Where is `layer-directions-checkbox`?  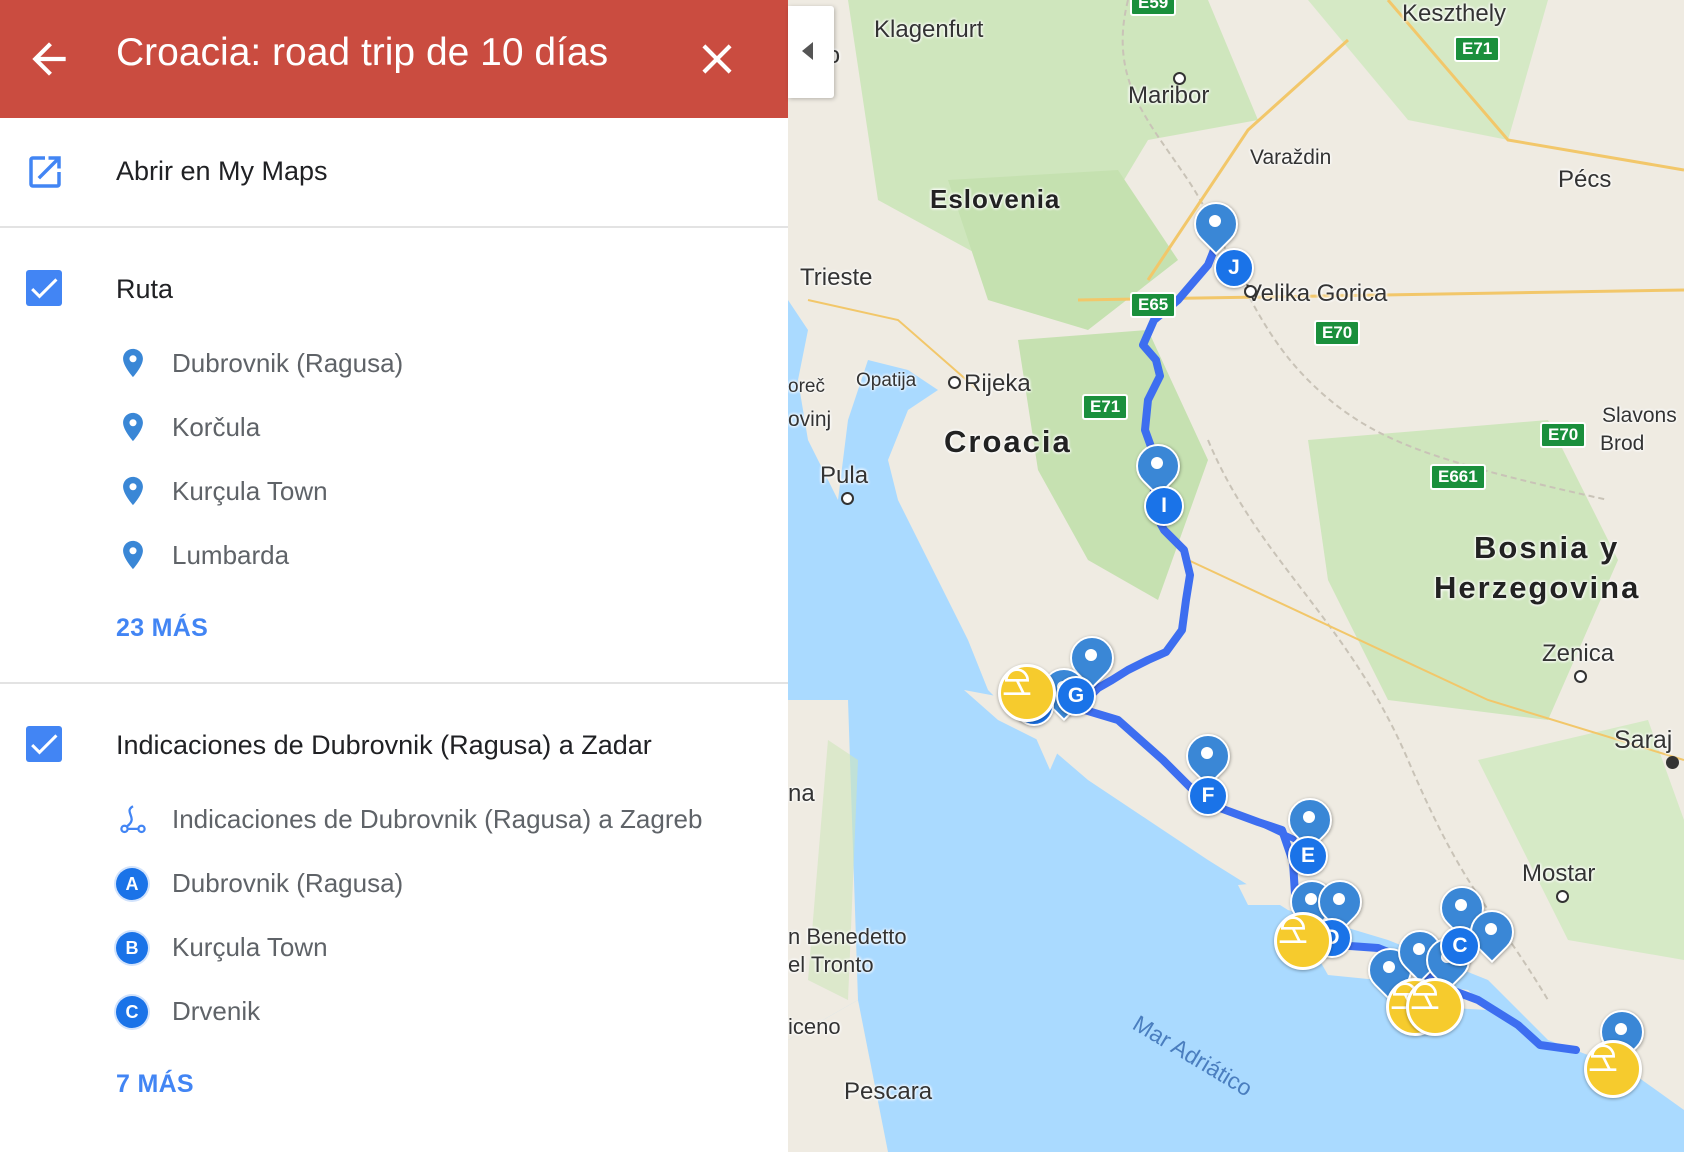
layer-directions-checkbox is located at coordinates (44, 744).